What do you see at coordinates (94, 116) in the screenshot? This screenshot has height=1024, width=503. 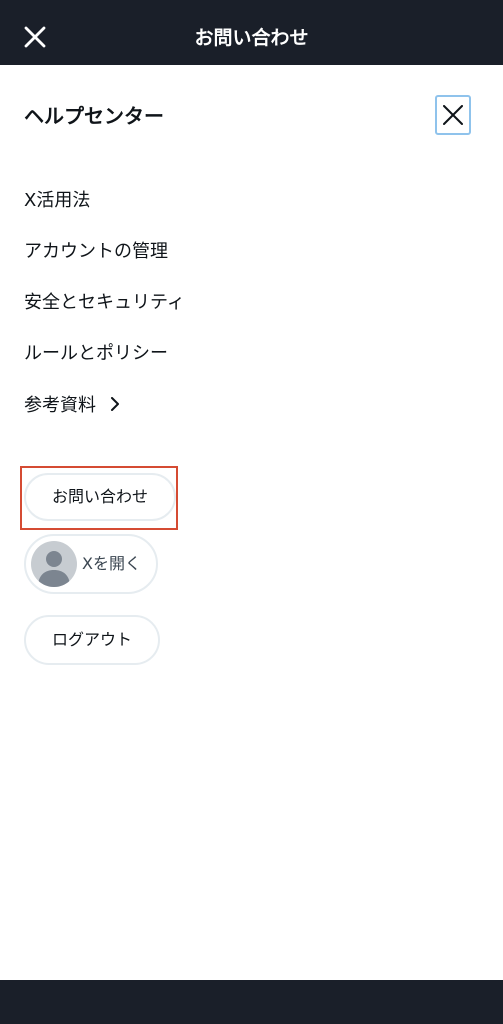 I see `menu-title: ヘルプセンター` at bounding box center [94, 116].